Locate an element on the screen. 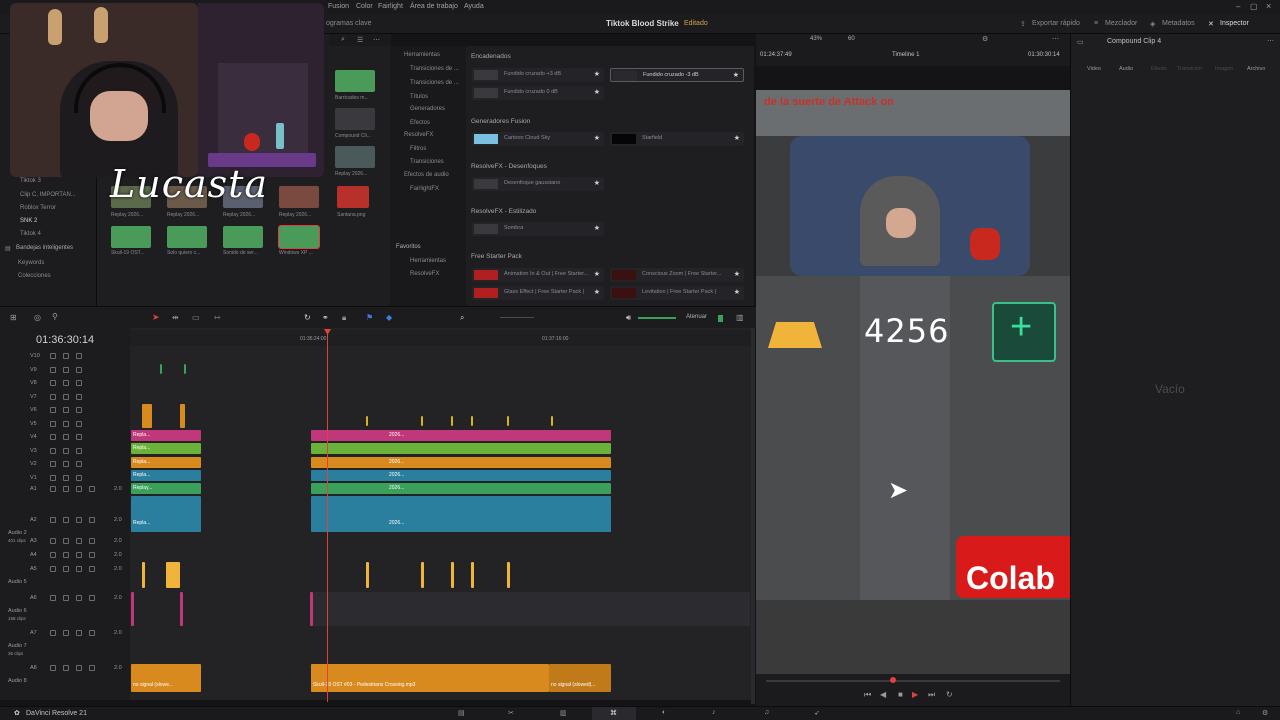 This screenshot has height=720, width=1280. layout-icon: ⊞ is located at coordinates (13, 317).